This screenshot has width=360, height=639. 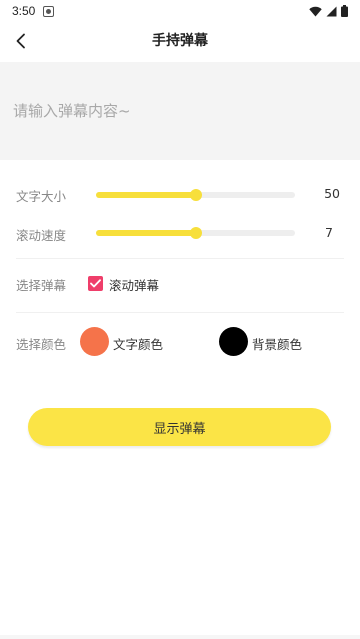 What do you see at coordinates (138, 343) in the screenshot?
I see `text-color-label: 文字颜色` at bounding box center [138, 343].